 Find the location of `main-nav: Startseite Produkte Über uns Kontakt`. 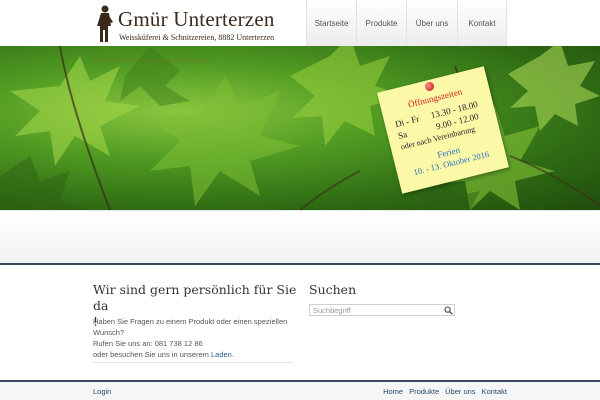

main-nav: Startseite Produkte Über uns Kontakt is located at coordinates (406, 23).